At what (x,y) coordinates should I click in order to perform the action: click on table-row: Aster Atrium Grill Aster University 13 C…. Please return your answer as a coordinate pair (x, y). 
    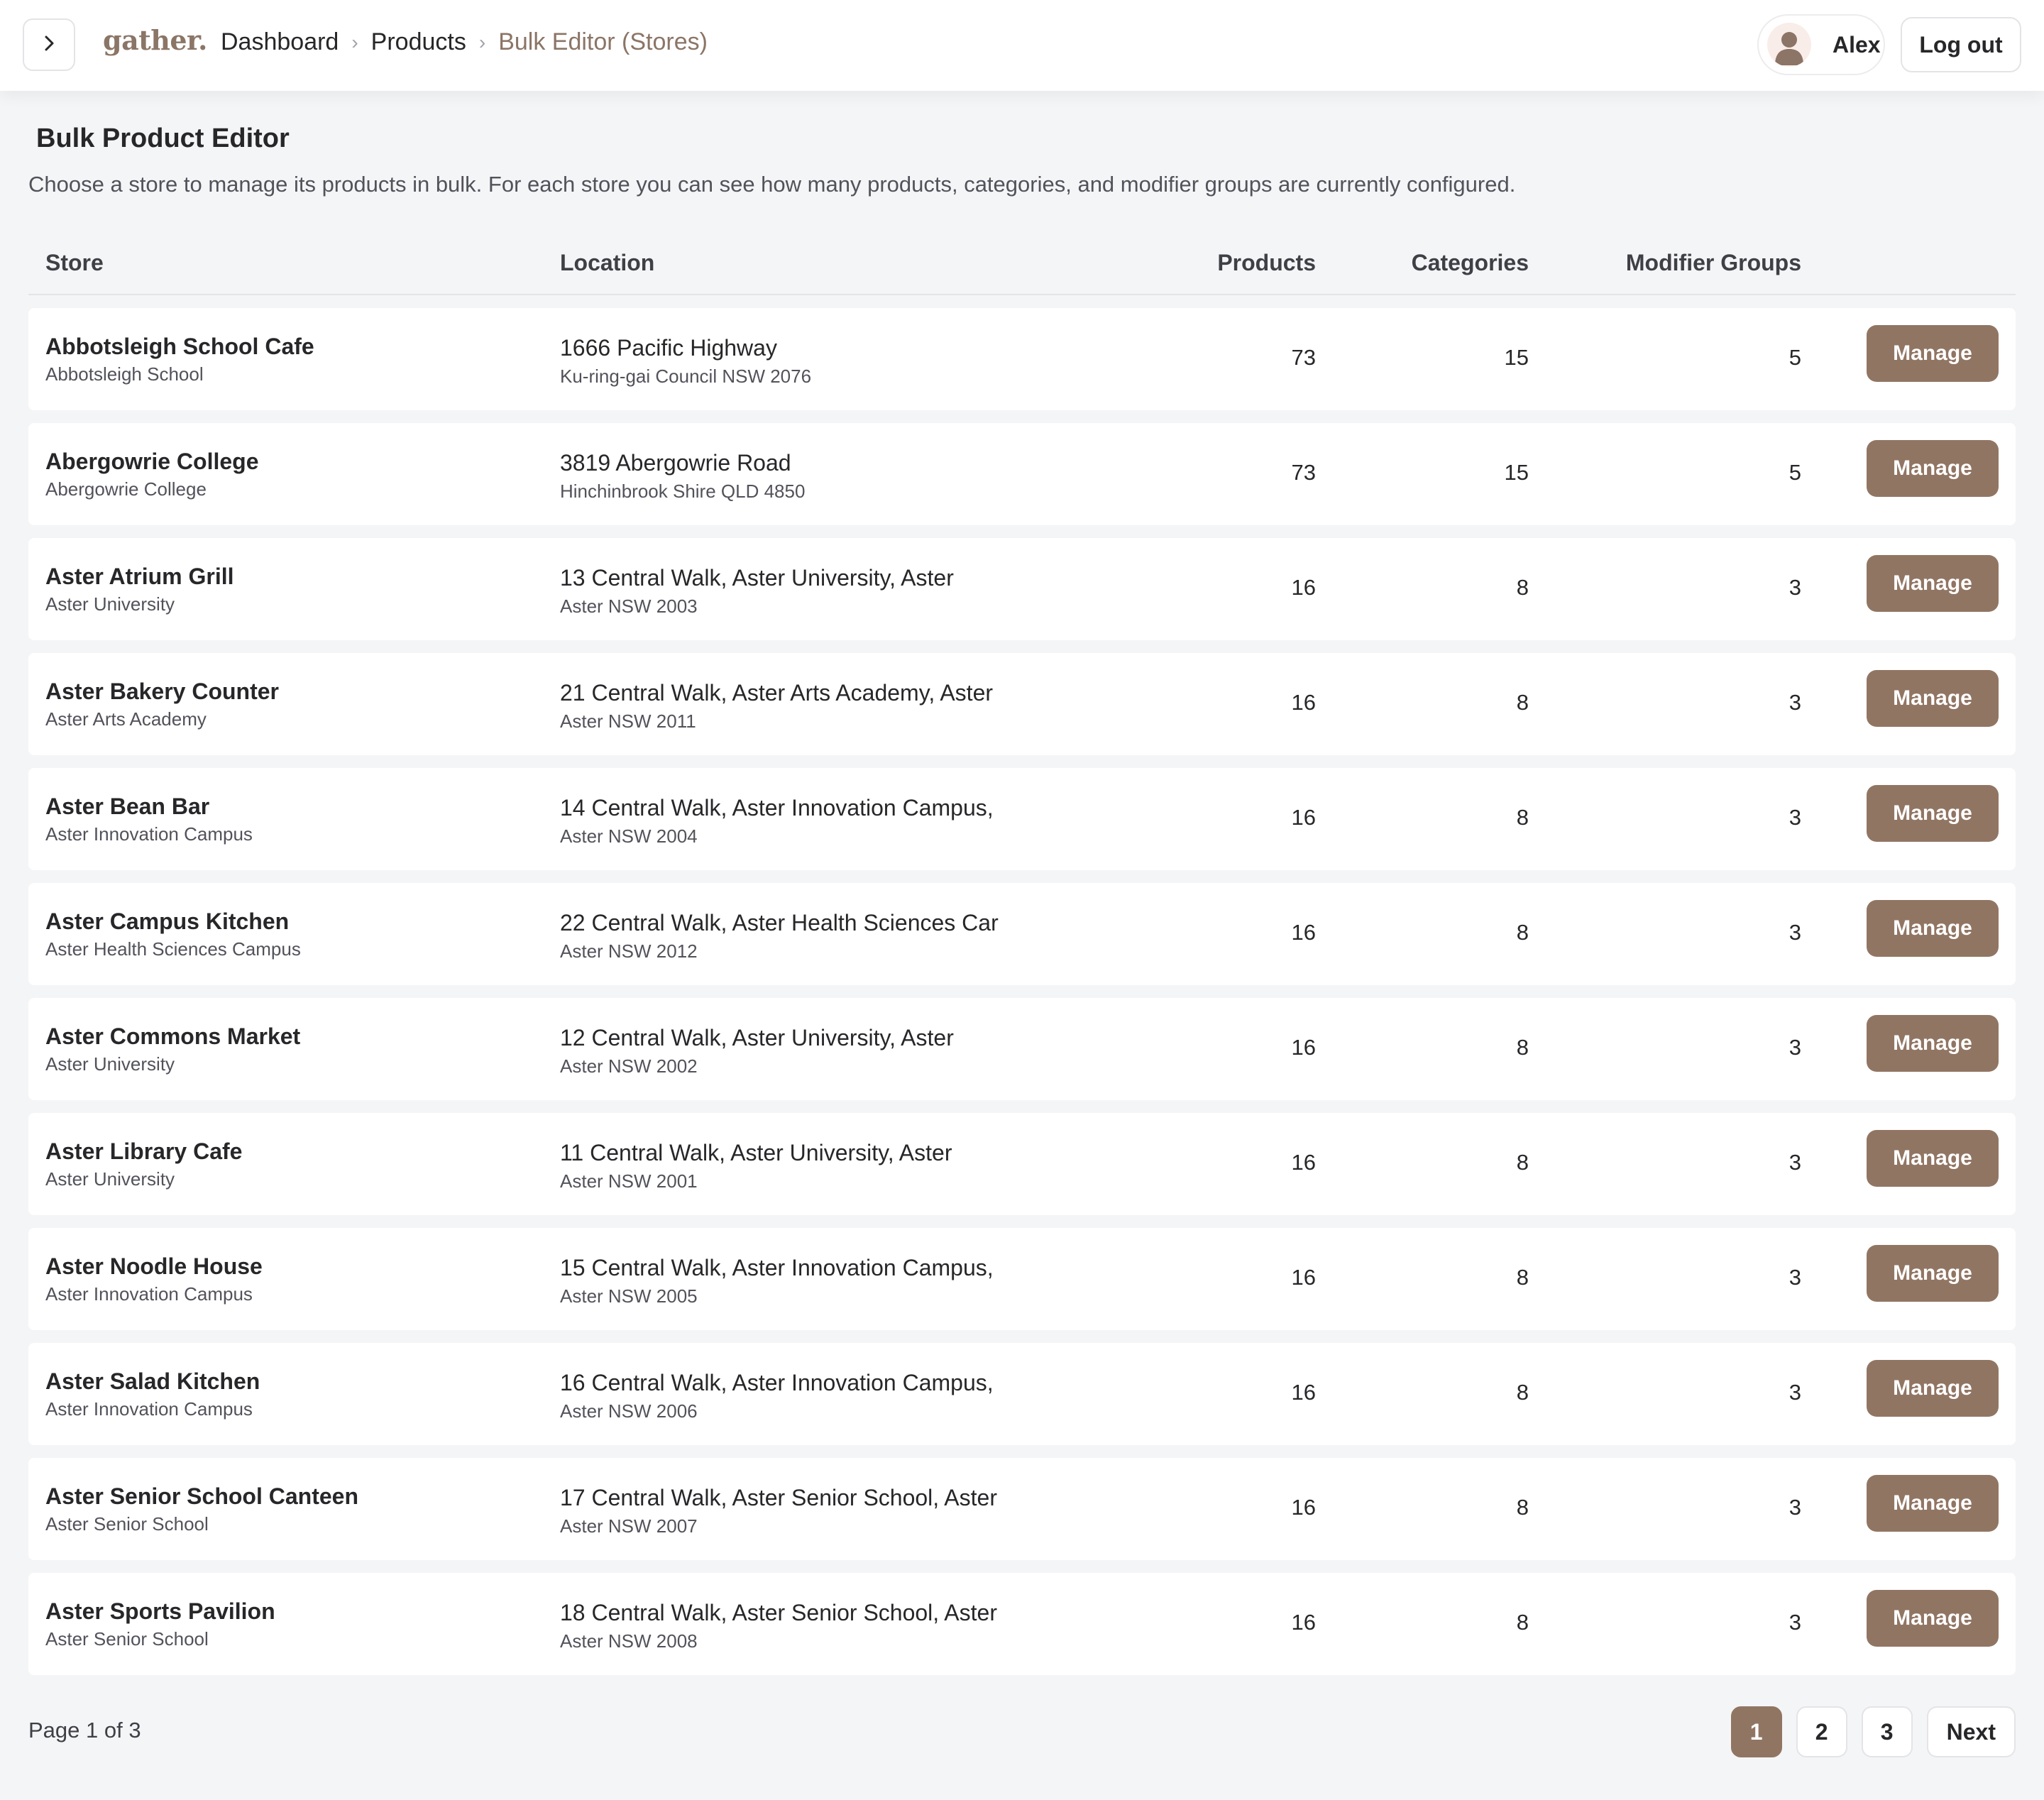
    Looking at the image, I should click on (1022, 589).